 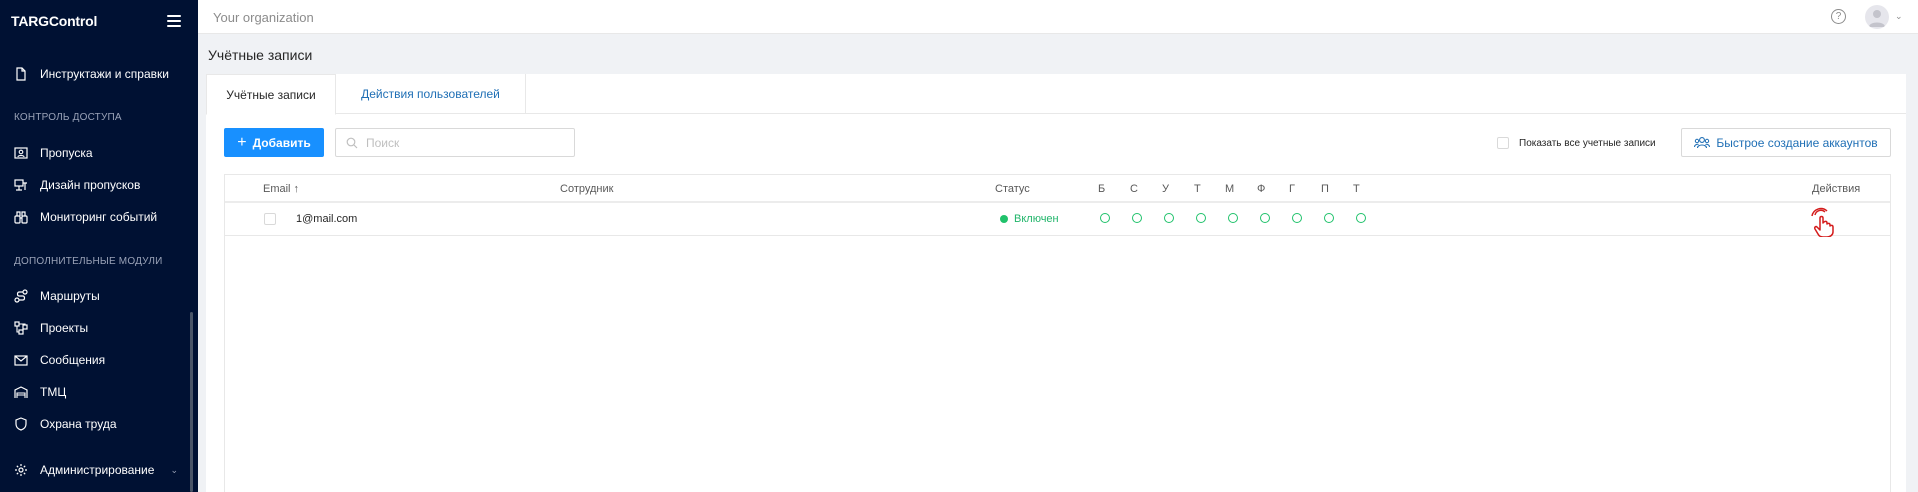 I want to click on document-icon, so click(x=21, y=74).